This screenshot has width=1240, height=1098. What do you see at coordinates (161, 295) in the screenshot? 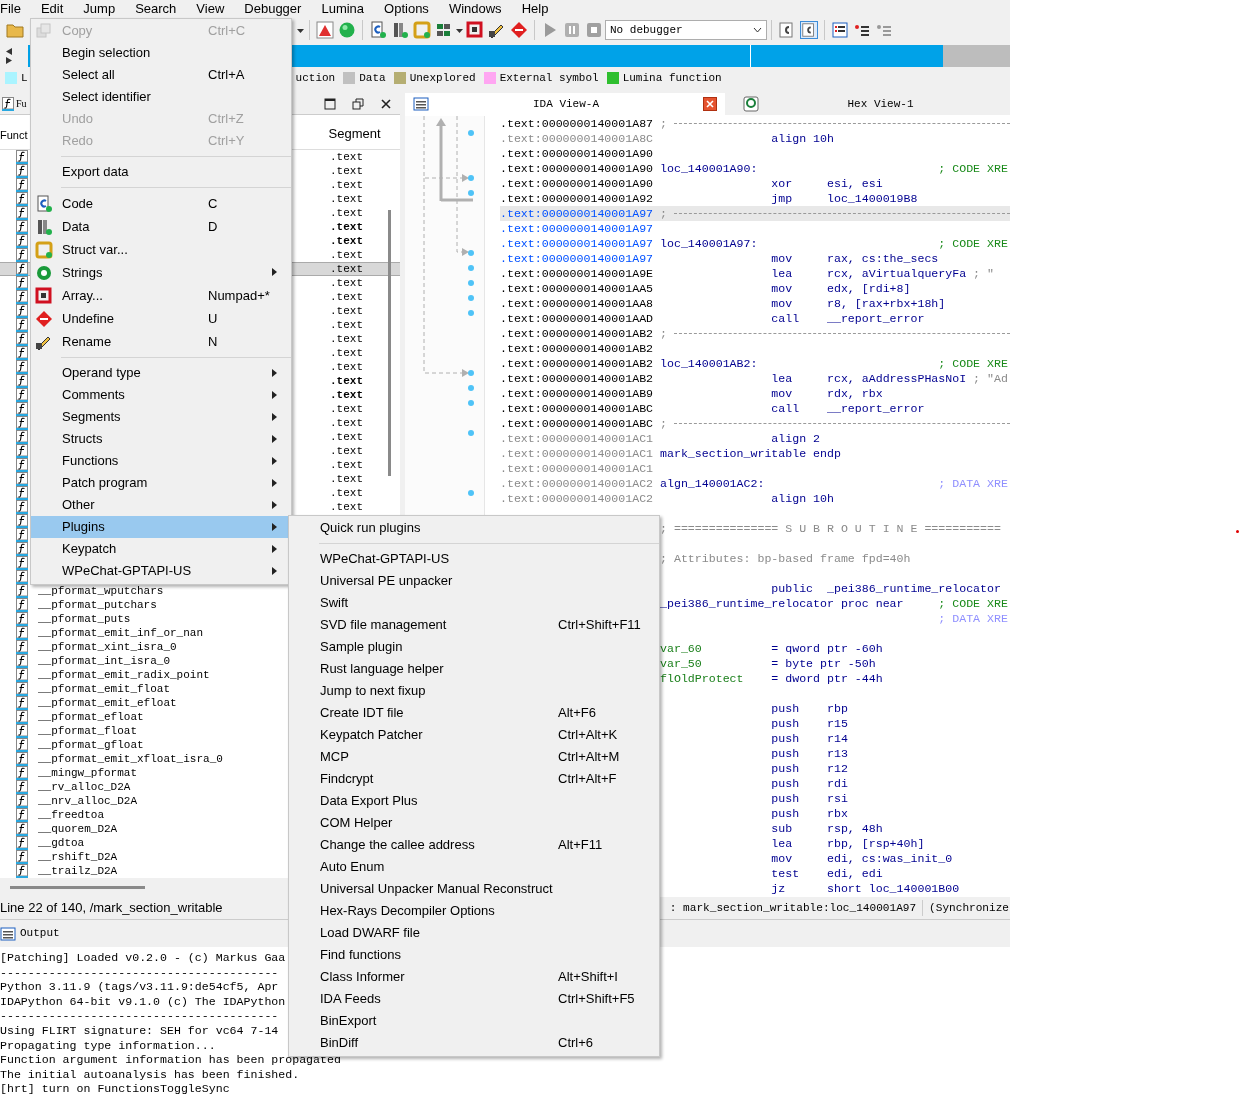
I see `menu-item: Array... Numpad+*` at bounding box center [161, 295].